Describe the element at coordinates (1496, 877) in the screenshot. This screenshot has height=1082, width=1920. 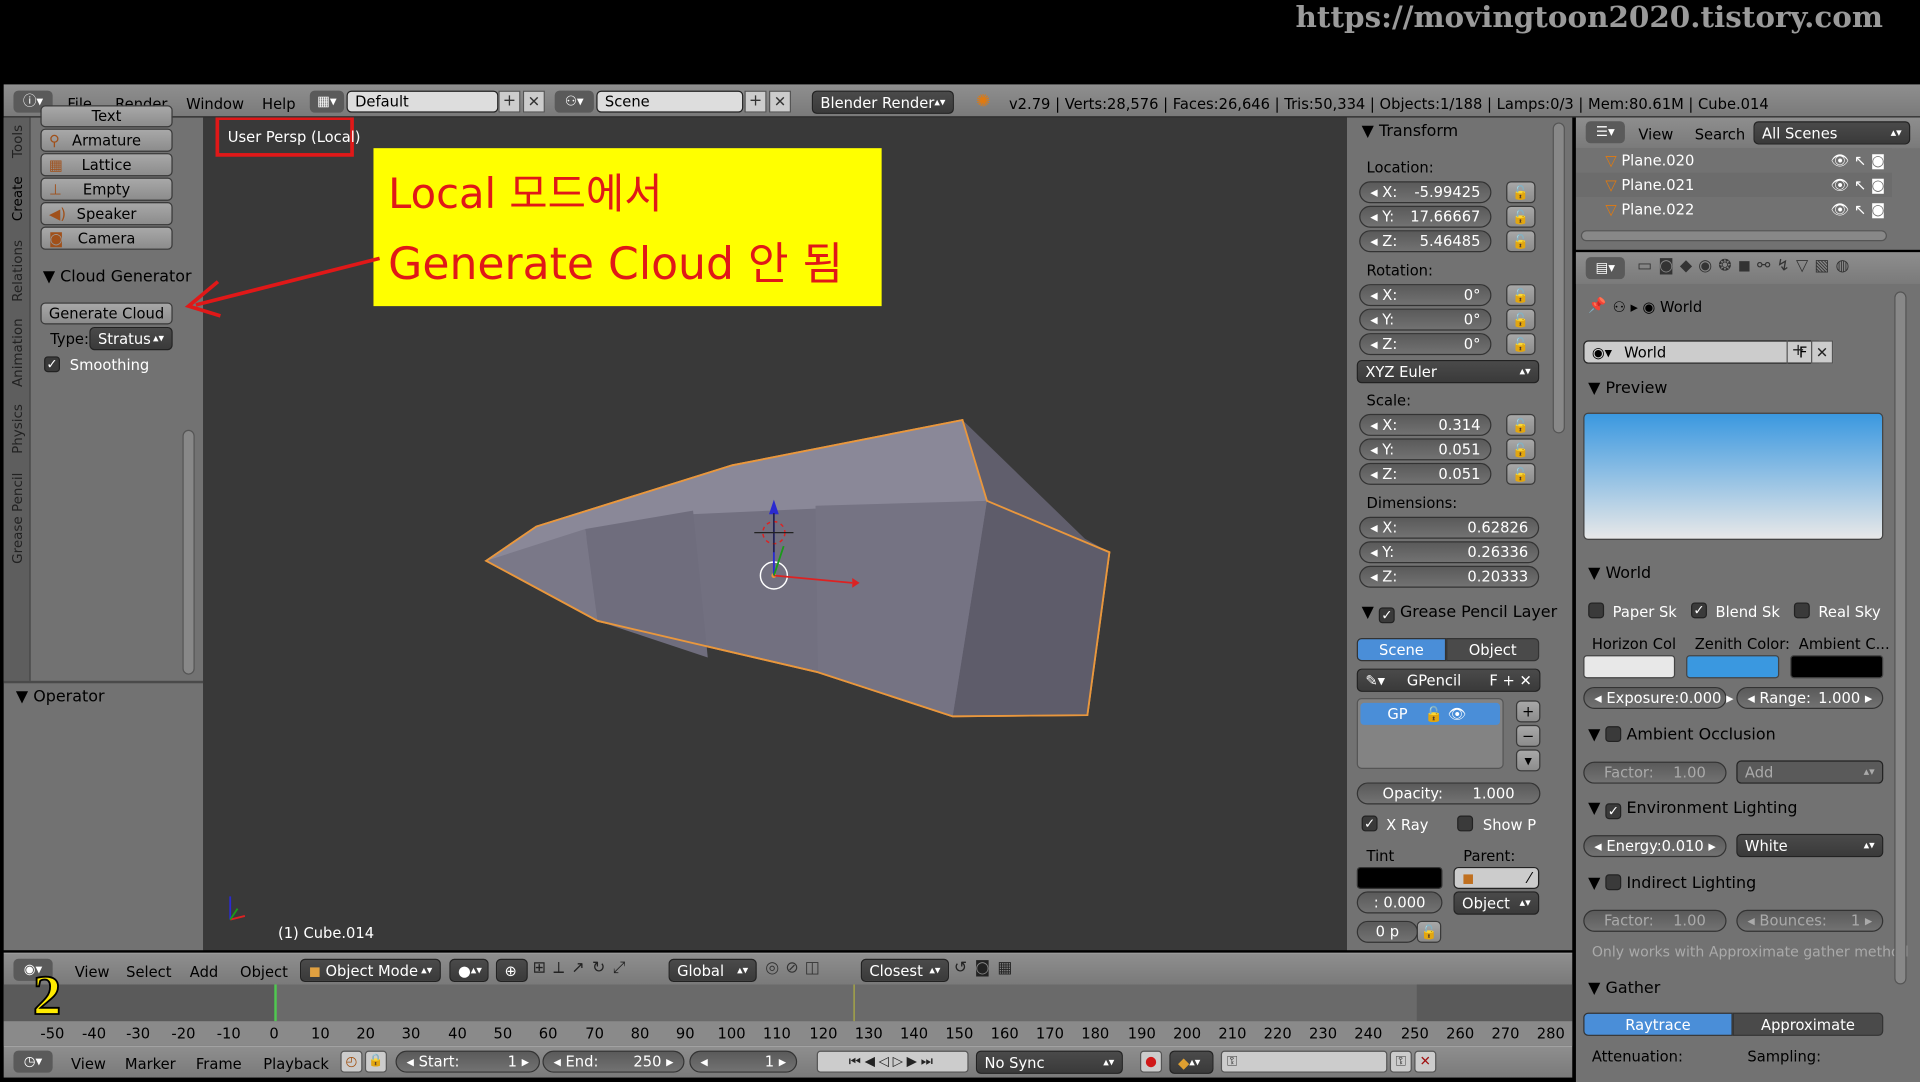
I see `parent-object-field: ◼ ⁄` at that location.